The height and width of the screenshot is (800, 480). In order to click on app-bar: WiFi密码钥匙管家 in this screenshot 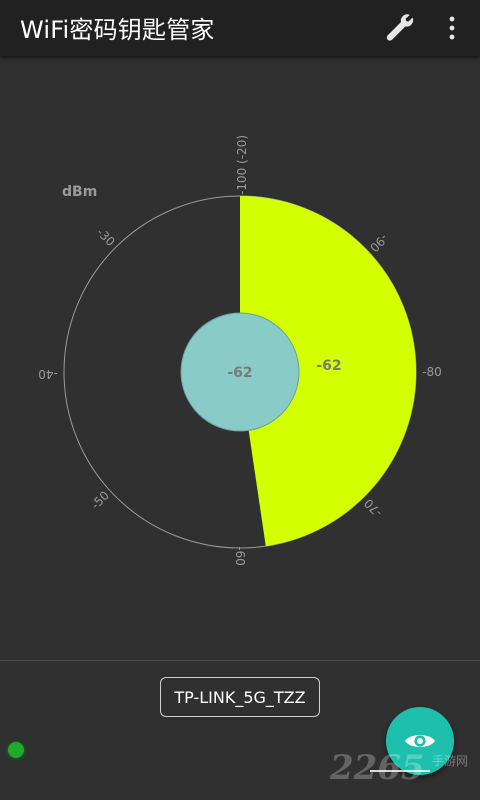, I will do `click(240, 28)`.